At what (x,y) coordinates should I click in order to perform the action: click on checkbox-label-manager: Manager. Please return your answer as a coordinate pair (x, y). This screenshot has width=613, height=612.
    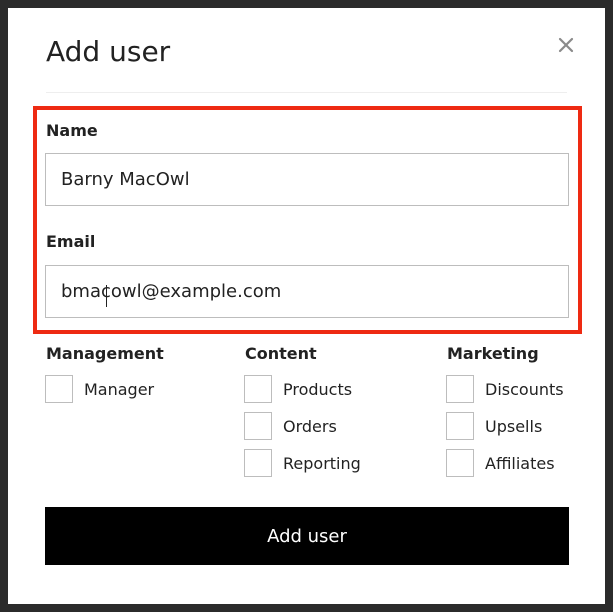
    Looking at the image, I should click on (119, 389).